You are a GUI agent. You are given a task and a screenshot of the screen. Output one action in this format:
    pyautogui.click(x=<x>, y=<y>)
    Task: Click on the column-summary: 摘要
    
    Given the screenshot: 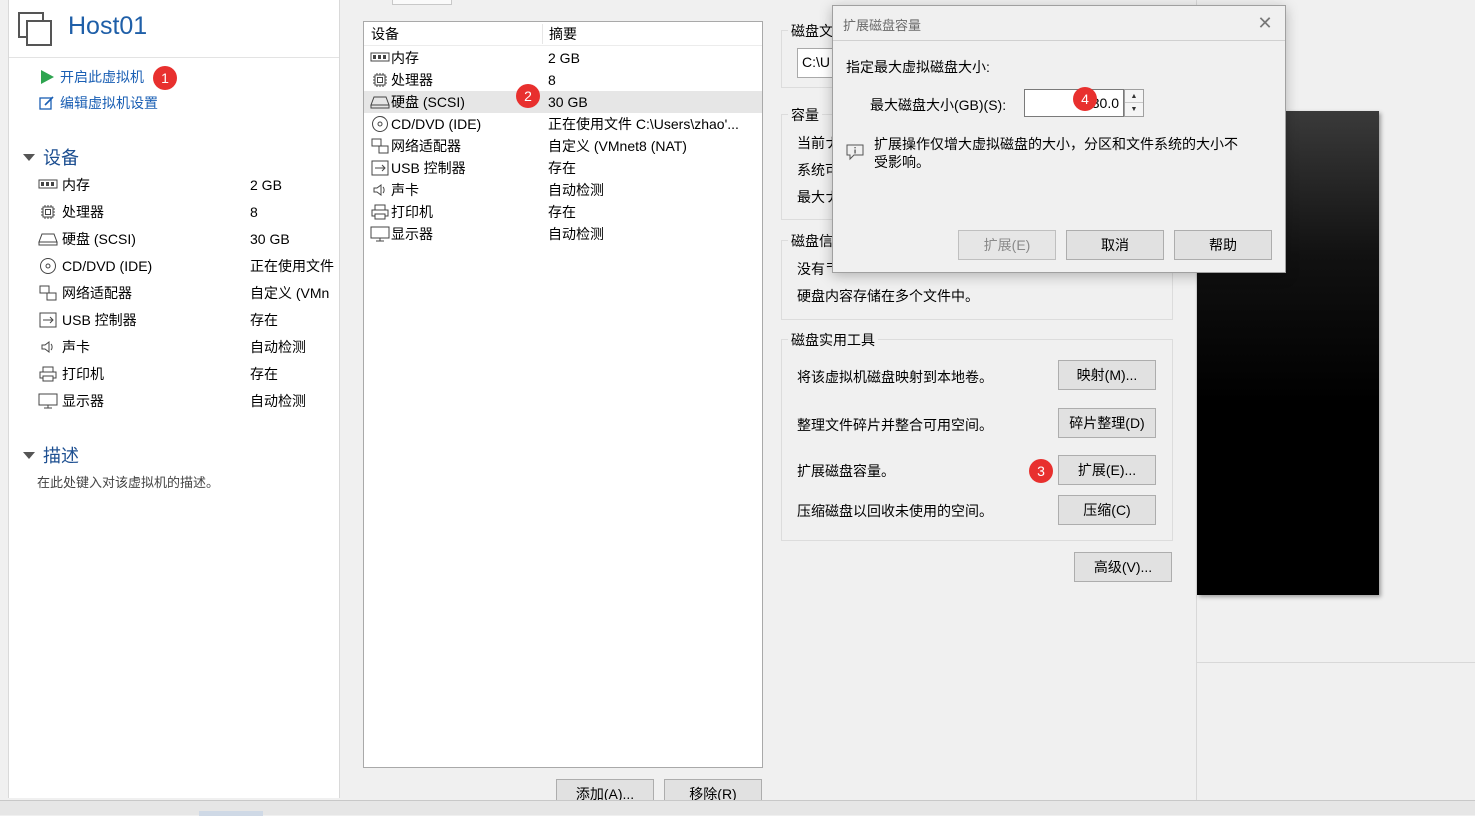 What is the action you would take?
    pyautogui.click(x=559, y=33)
    